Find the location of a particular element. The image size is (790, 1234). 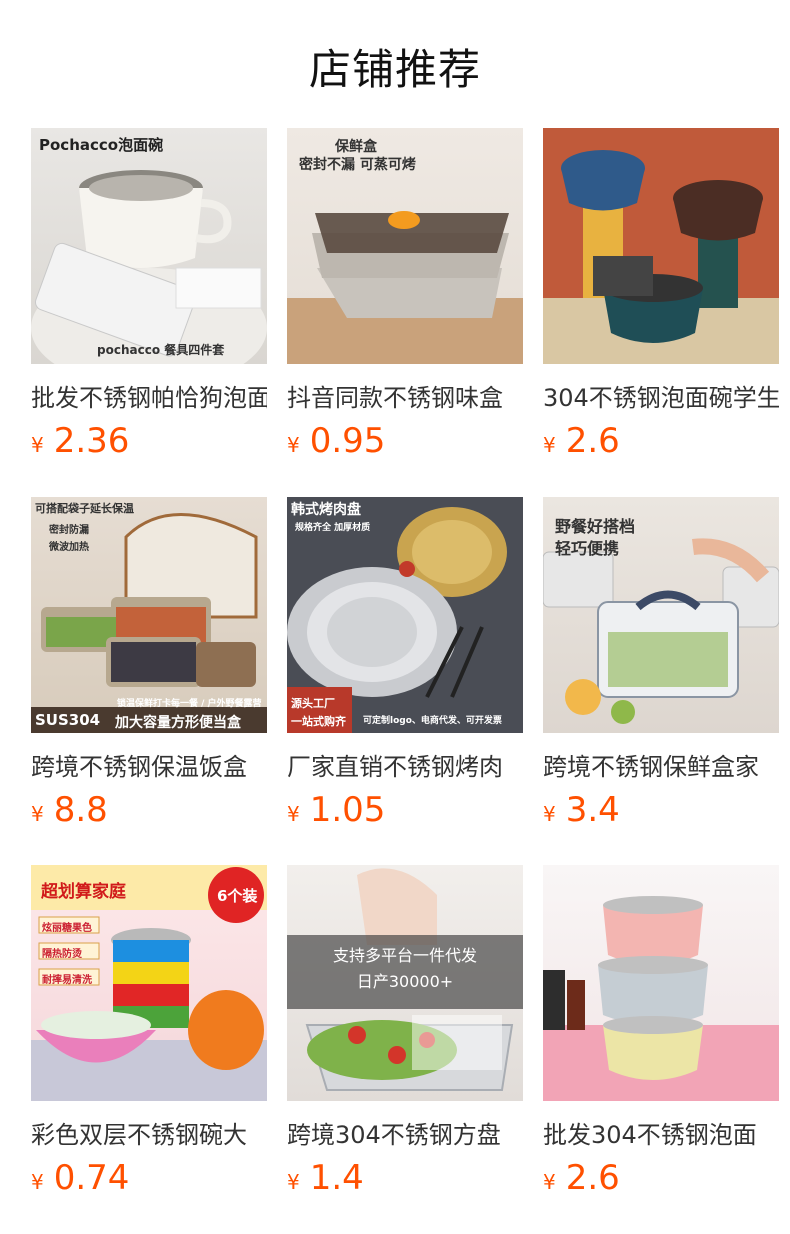

image-caption: 密封不漏 可蒸可烤 is located at coordinates (357, 165).